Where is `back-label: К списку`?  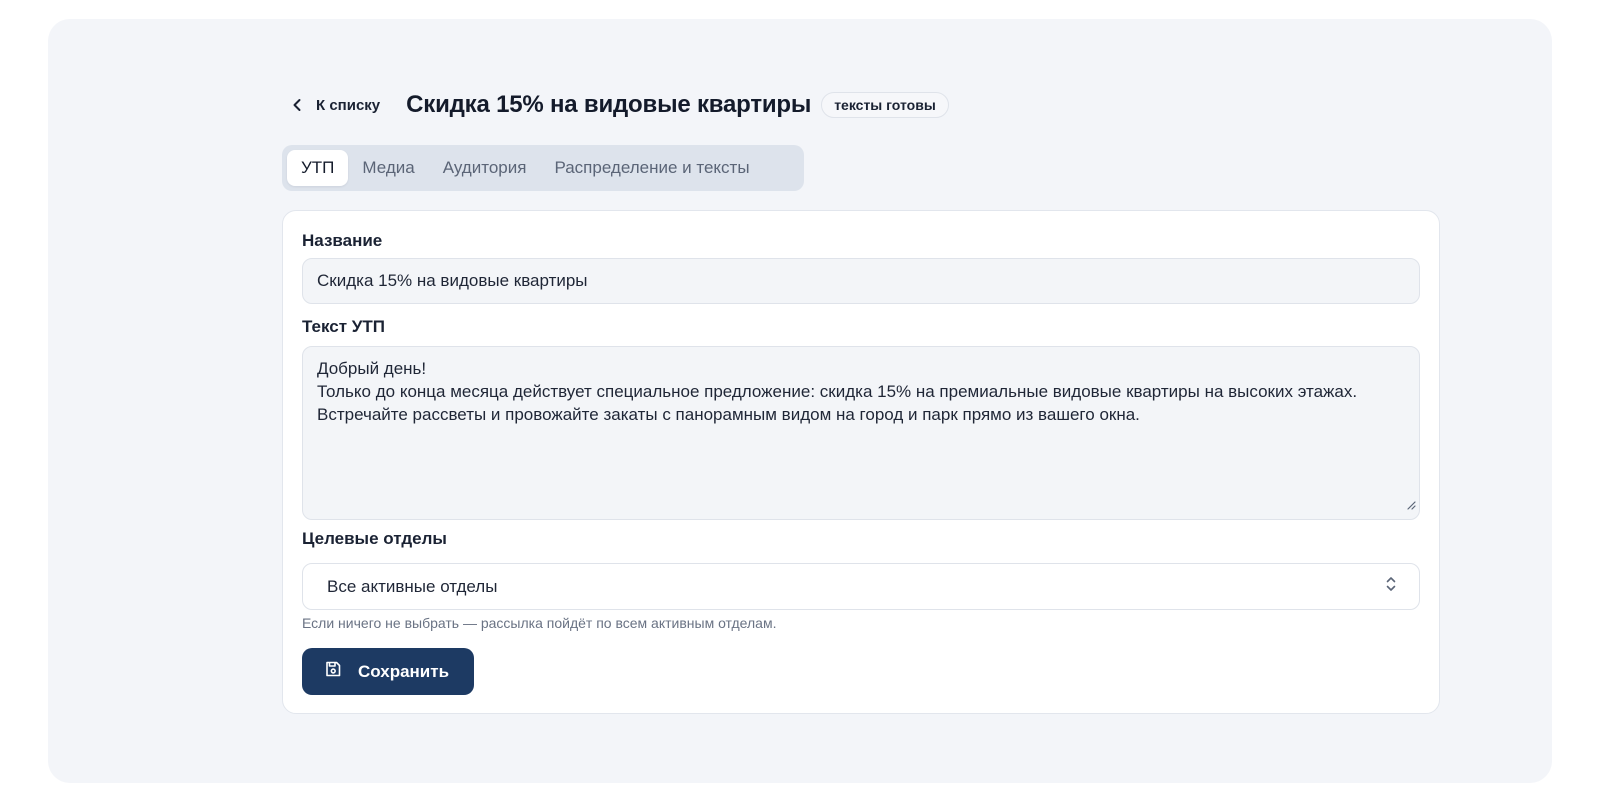 back-label: К списку is located at coordinates (348, 105).